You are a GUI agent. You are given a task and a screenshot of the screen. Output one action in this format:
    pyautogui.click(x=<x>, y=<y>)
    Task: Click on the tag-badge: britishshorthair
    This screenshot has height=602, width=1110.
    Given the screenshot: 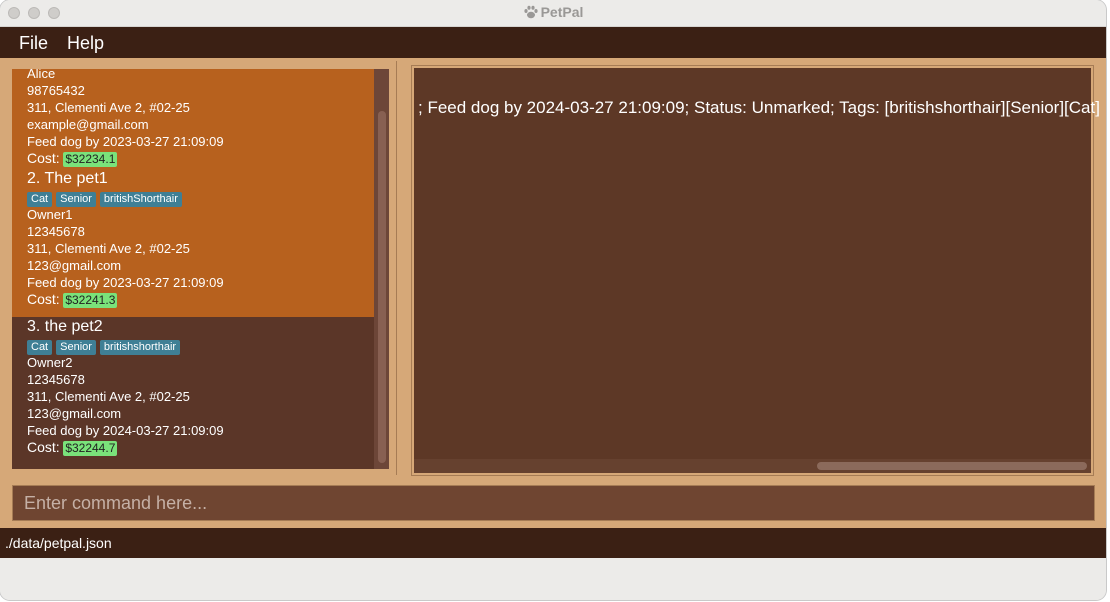 What is the action you would take?
    pyautogui.click(x=140, y=347)
    